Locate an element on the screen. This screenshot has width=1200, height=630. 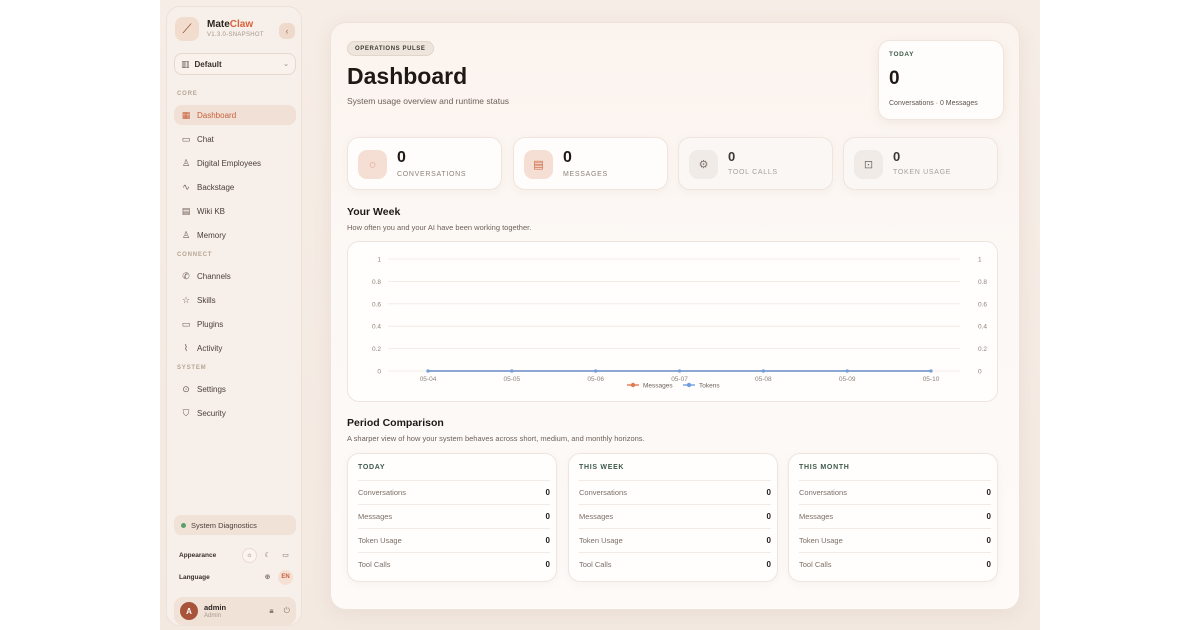
lock-icon: 🔒︎ is located at coordinates (271, 611).